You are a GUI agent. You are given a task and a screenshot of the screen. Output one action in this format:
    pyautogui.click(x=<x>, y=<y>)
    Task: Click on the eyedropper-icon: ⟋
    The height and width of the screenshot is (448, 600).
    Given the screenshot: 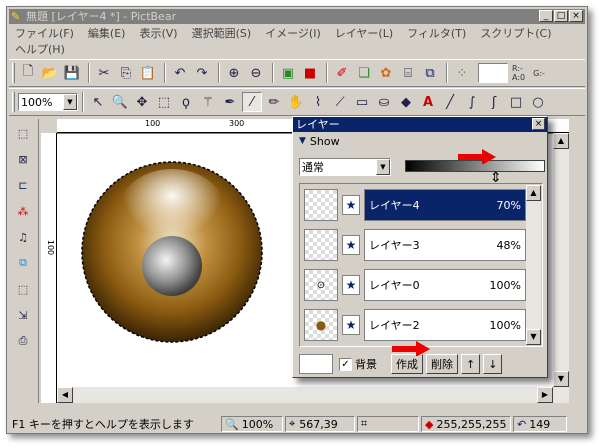 What is the action you would take?
    pyautogui.click(x=340, y=102)
    